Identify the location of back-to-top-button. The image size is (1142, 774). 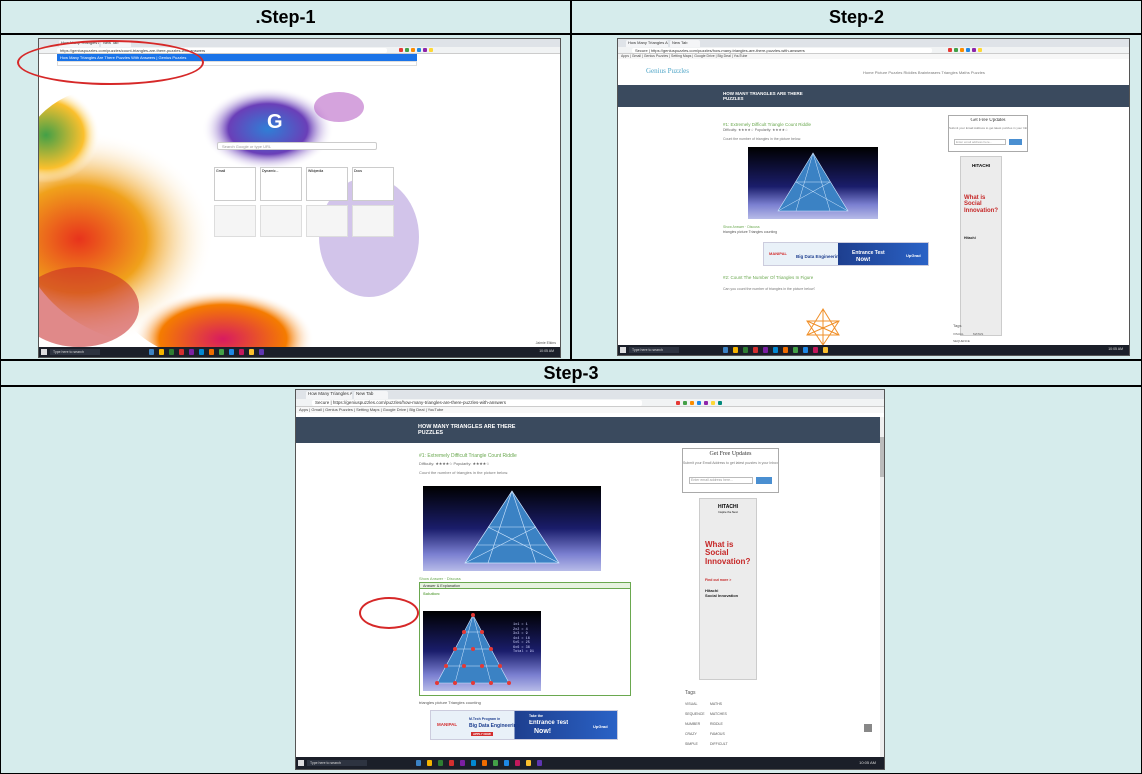
(868, 728).